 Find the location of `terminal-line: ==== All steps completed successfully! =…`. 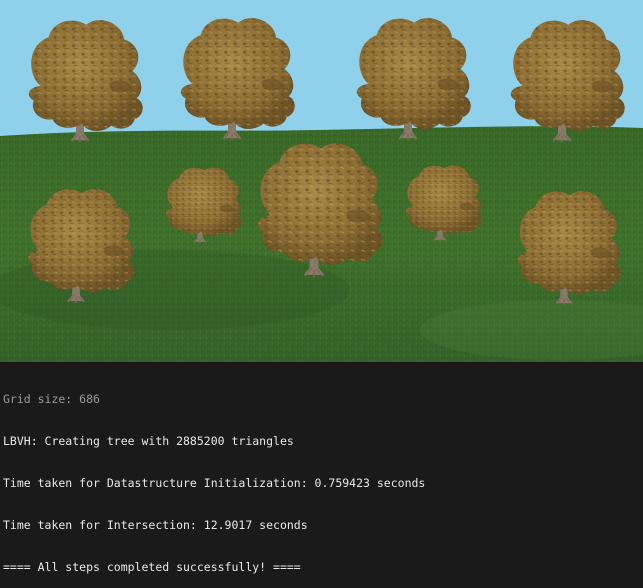

terminal-line: ==== All steps completed successfully! =… is located at coordinates (152, 567).